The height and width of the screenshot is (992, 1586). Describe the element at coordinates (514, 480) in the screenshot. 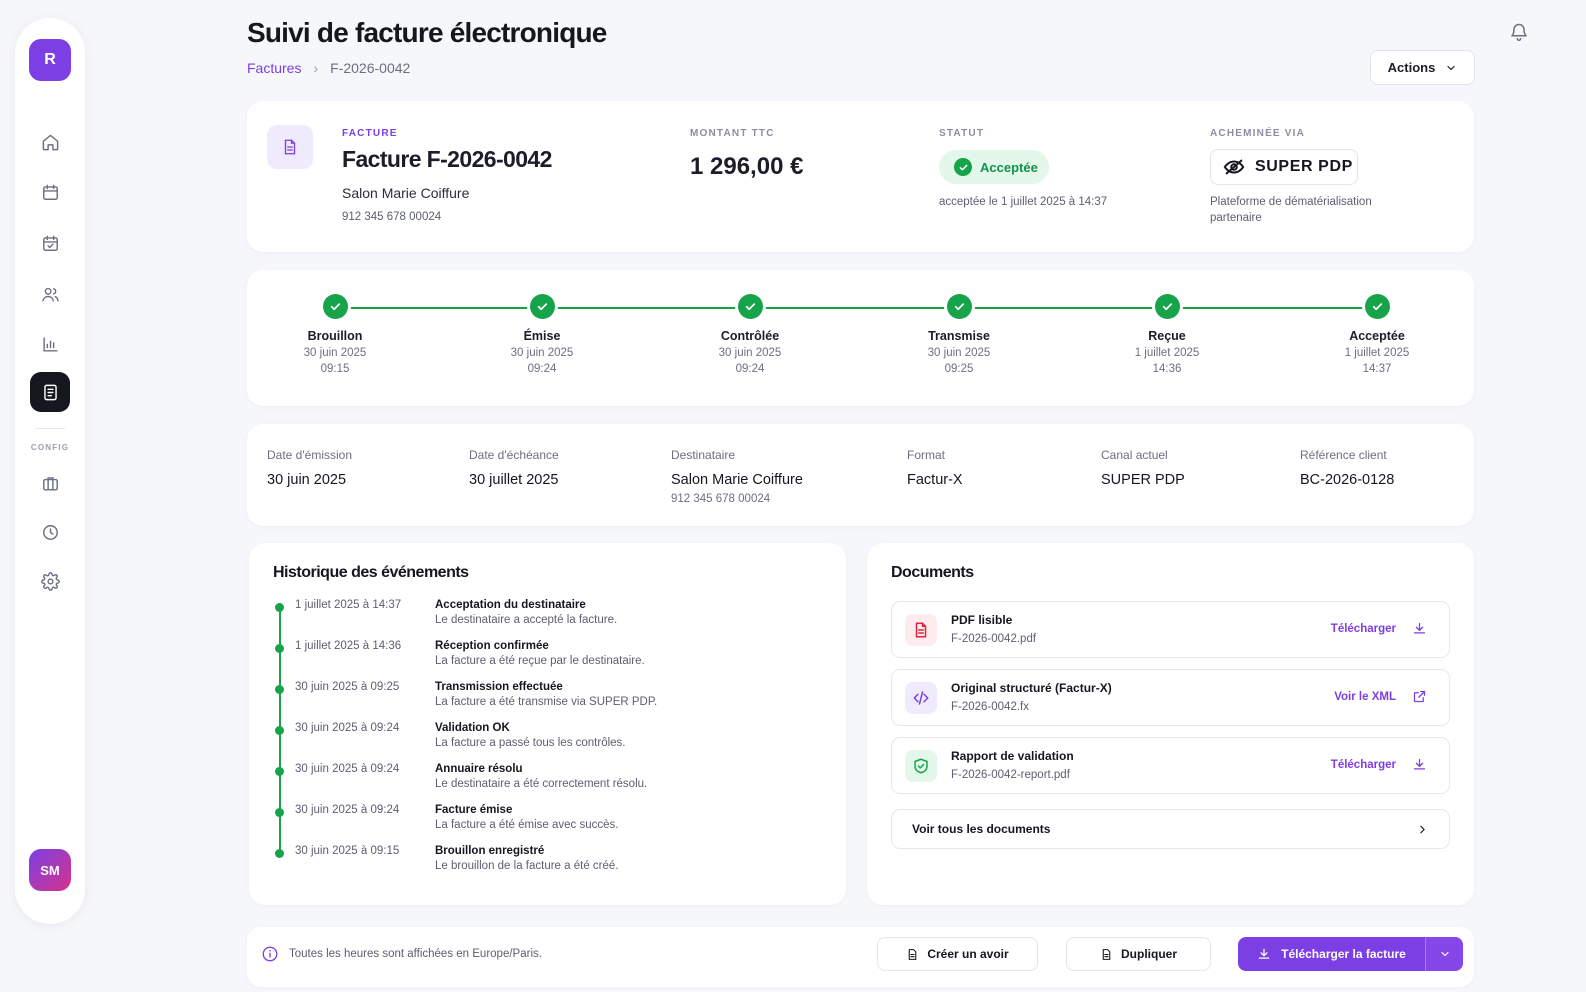

I see `detail-value: 30 juillet 2025` at that location.